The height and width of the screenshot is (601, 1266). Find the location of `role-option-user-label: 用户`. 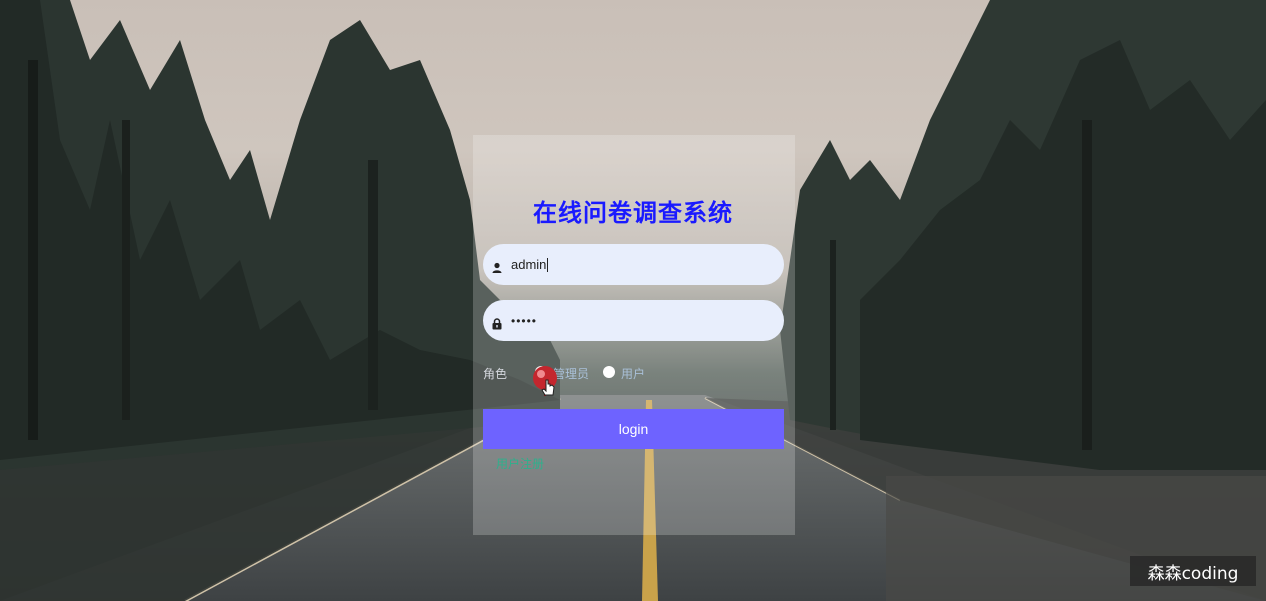

role-option-user-label: 用户 is located at coordinates (633, 373).